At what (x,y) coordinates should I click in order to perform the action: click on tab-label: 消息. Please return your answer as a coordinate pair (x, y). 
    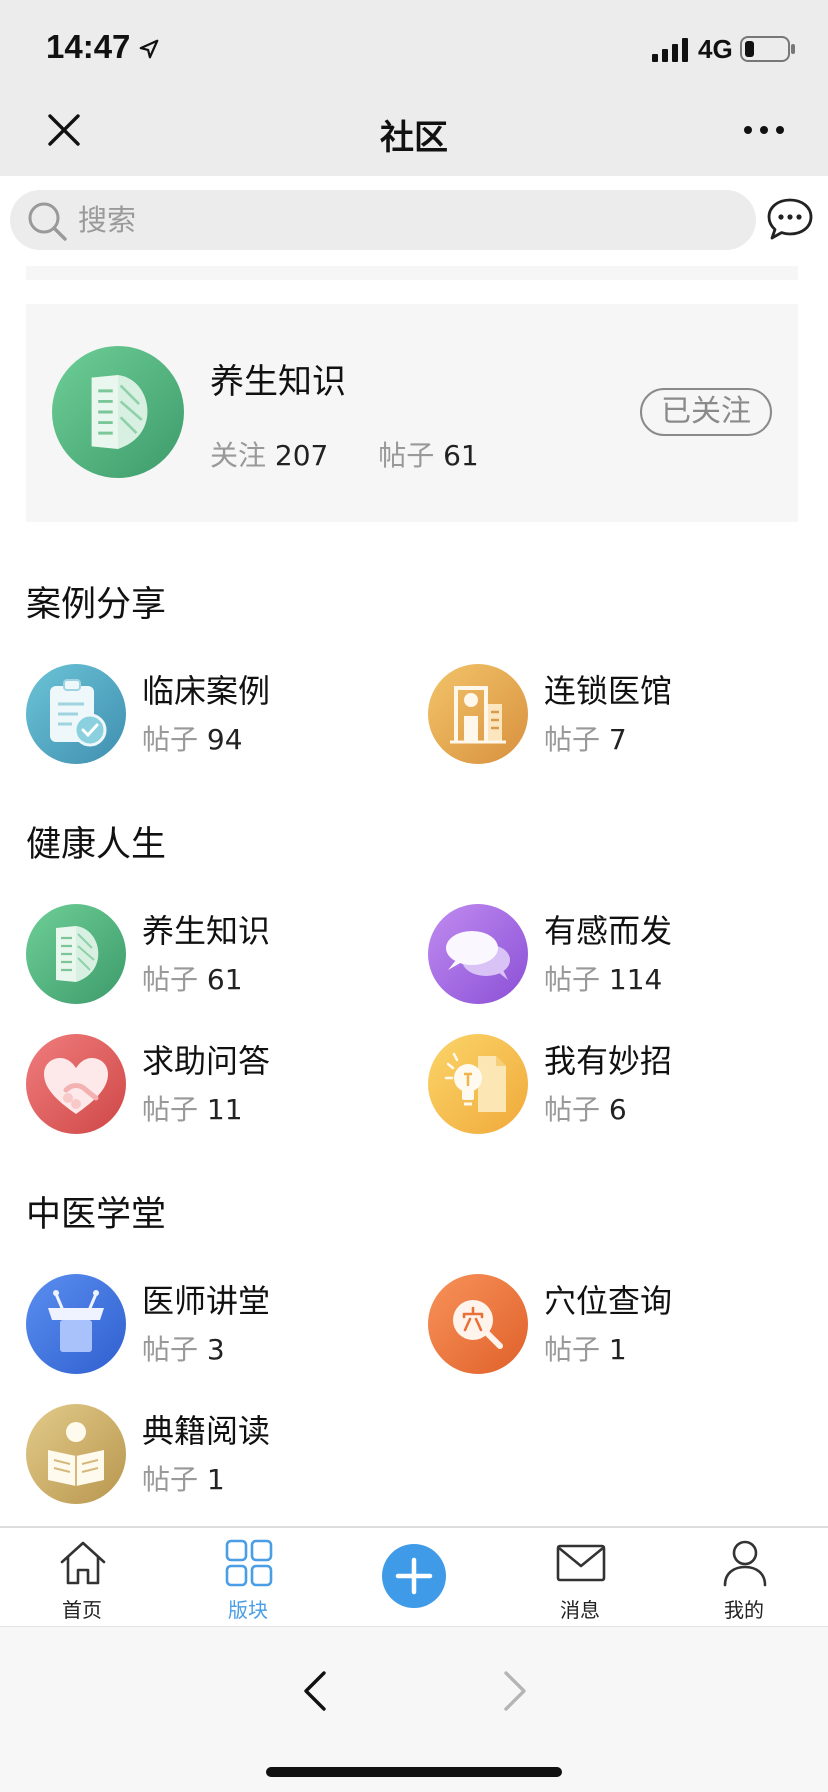
    Looking at the image, I should click on (580, 1610).